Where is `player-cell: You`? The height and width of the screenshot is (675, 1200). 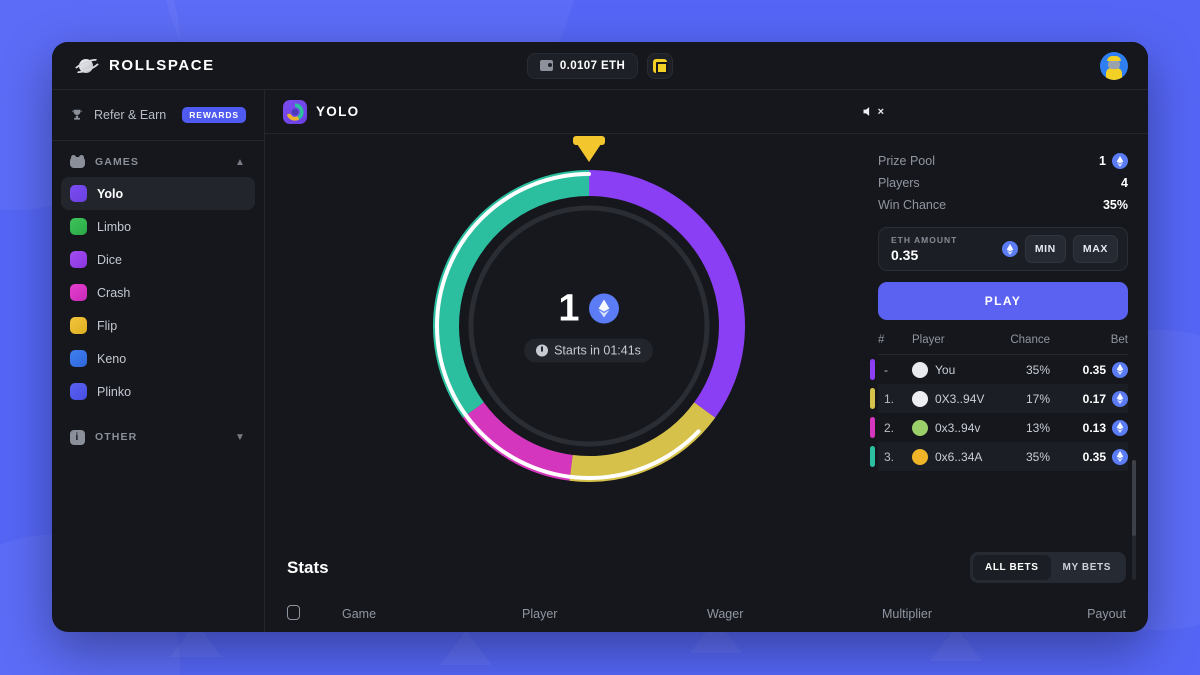 player-cell: You is located at coordinates (950, 369).